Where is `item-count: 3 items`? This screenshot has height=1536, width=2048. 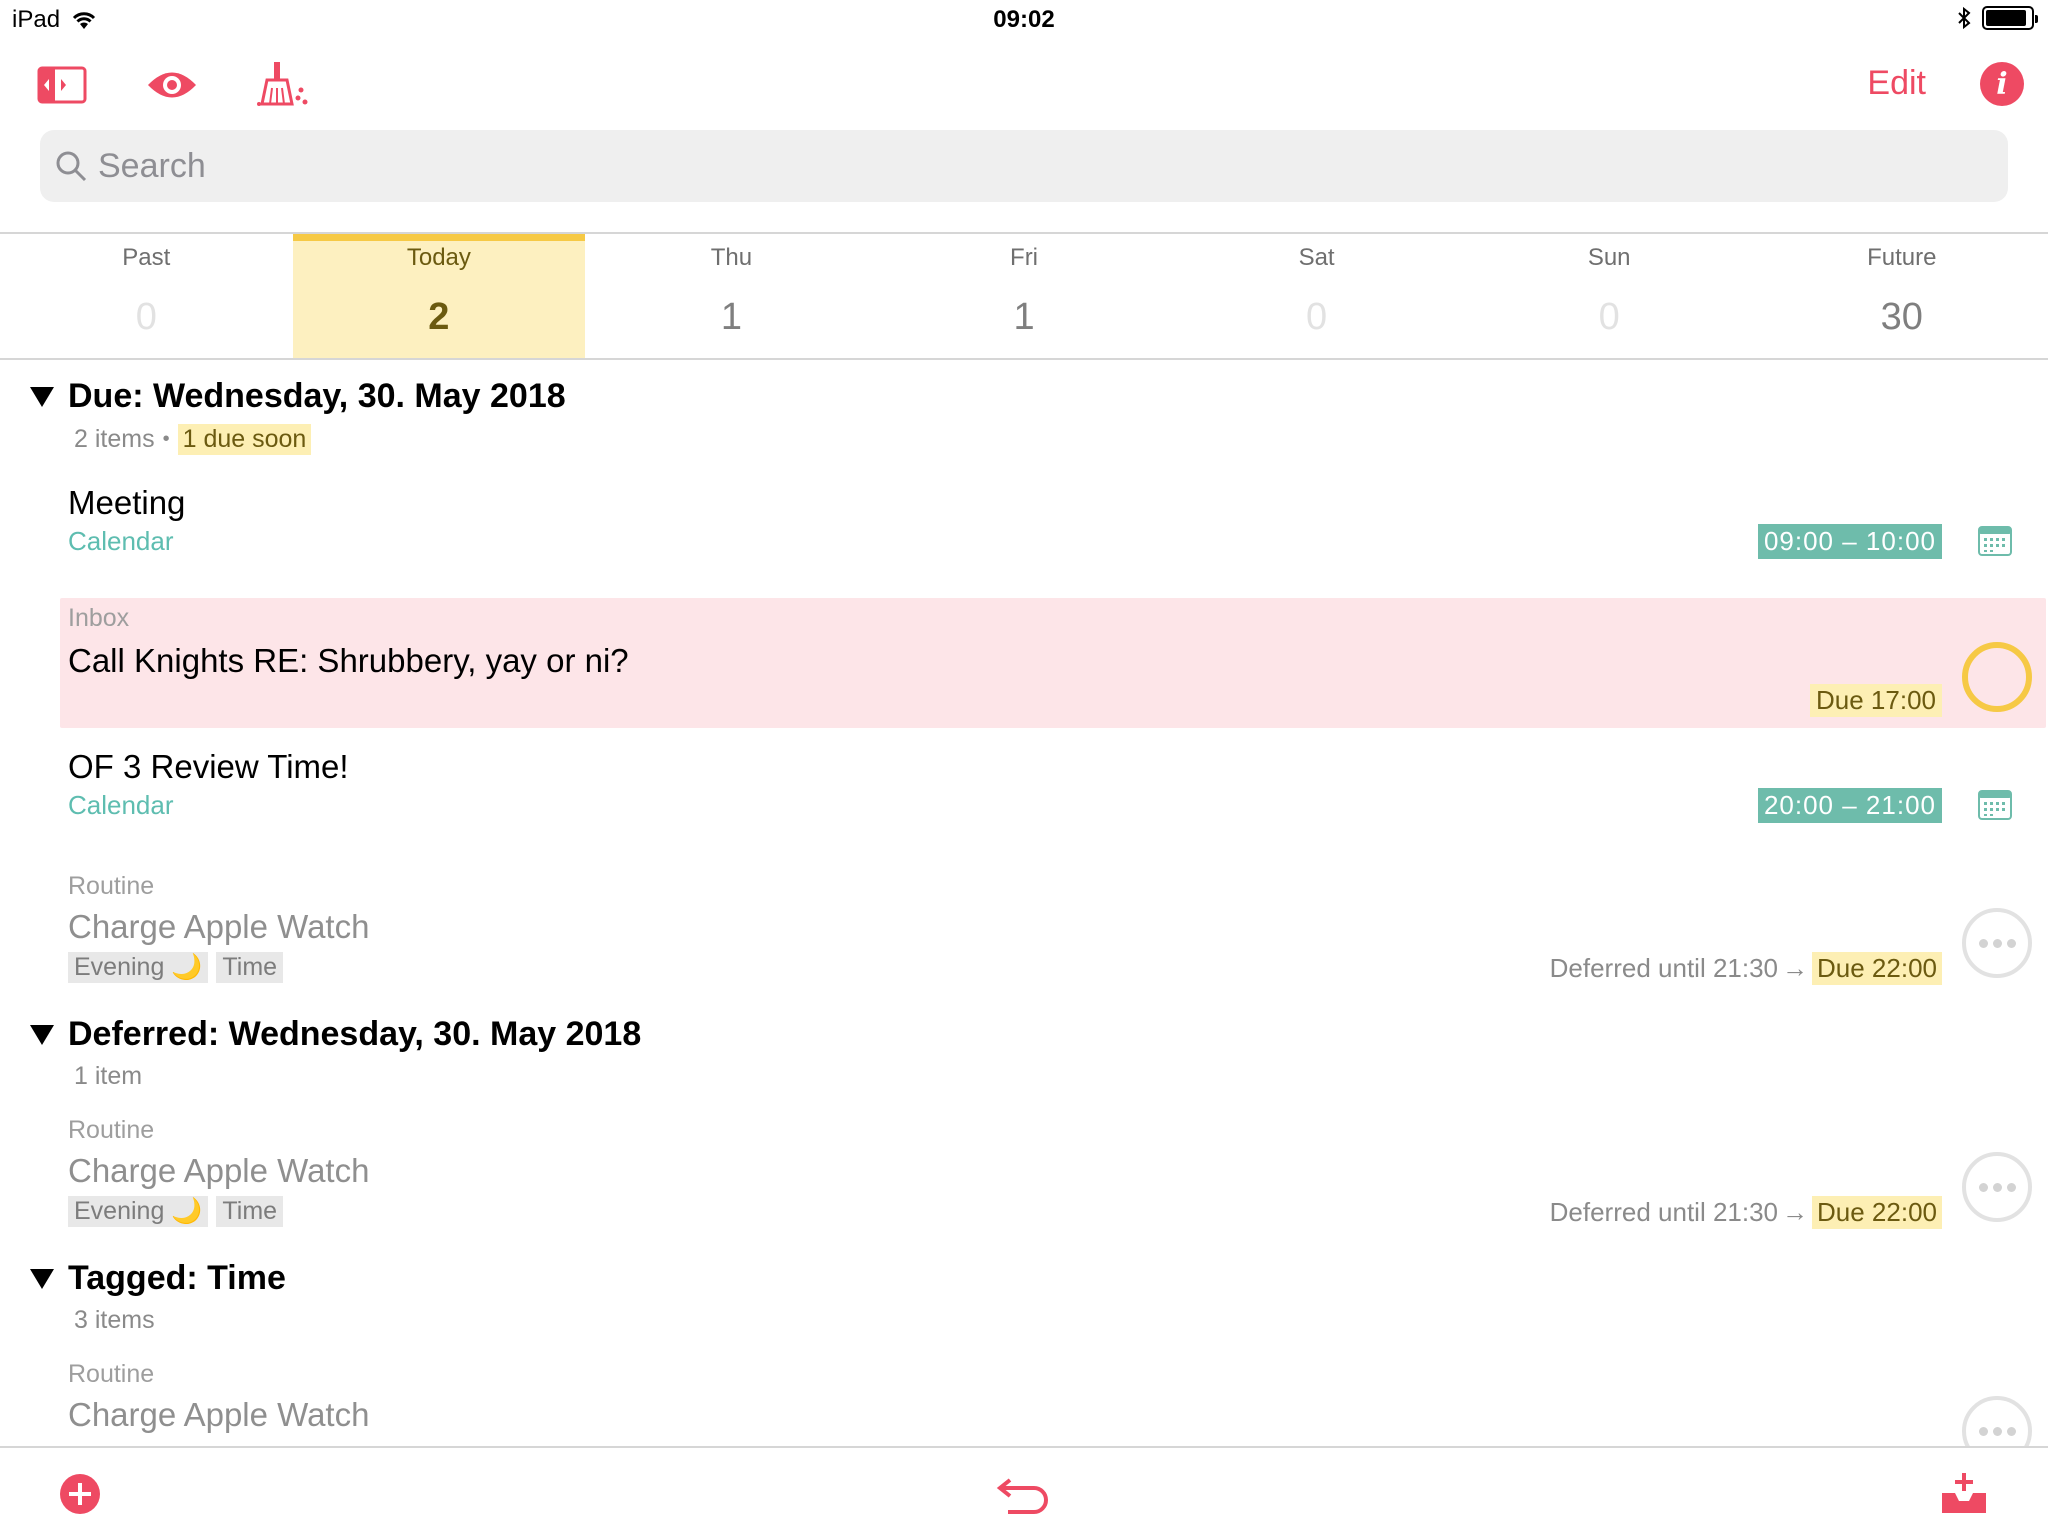 item-count: 3 items is located at coordinates (114, 1320).